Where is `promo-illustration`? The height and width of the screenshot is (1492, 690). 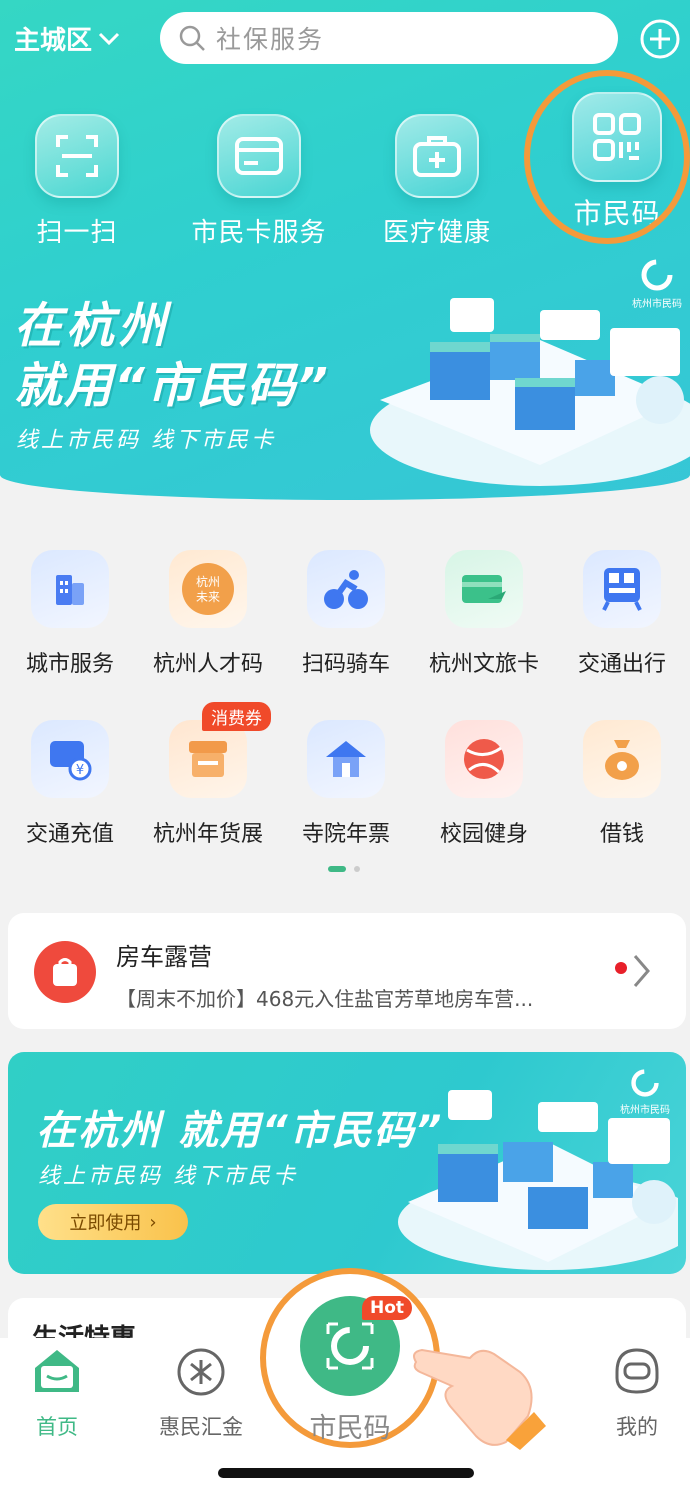
promo-illustration is located at coordinates (538, 1180).